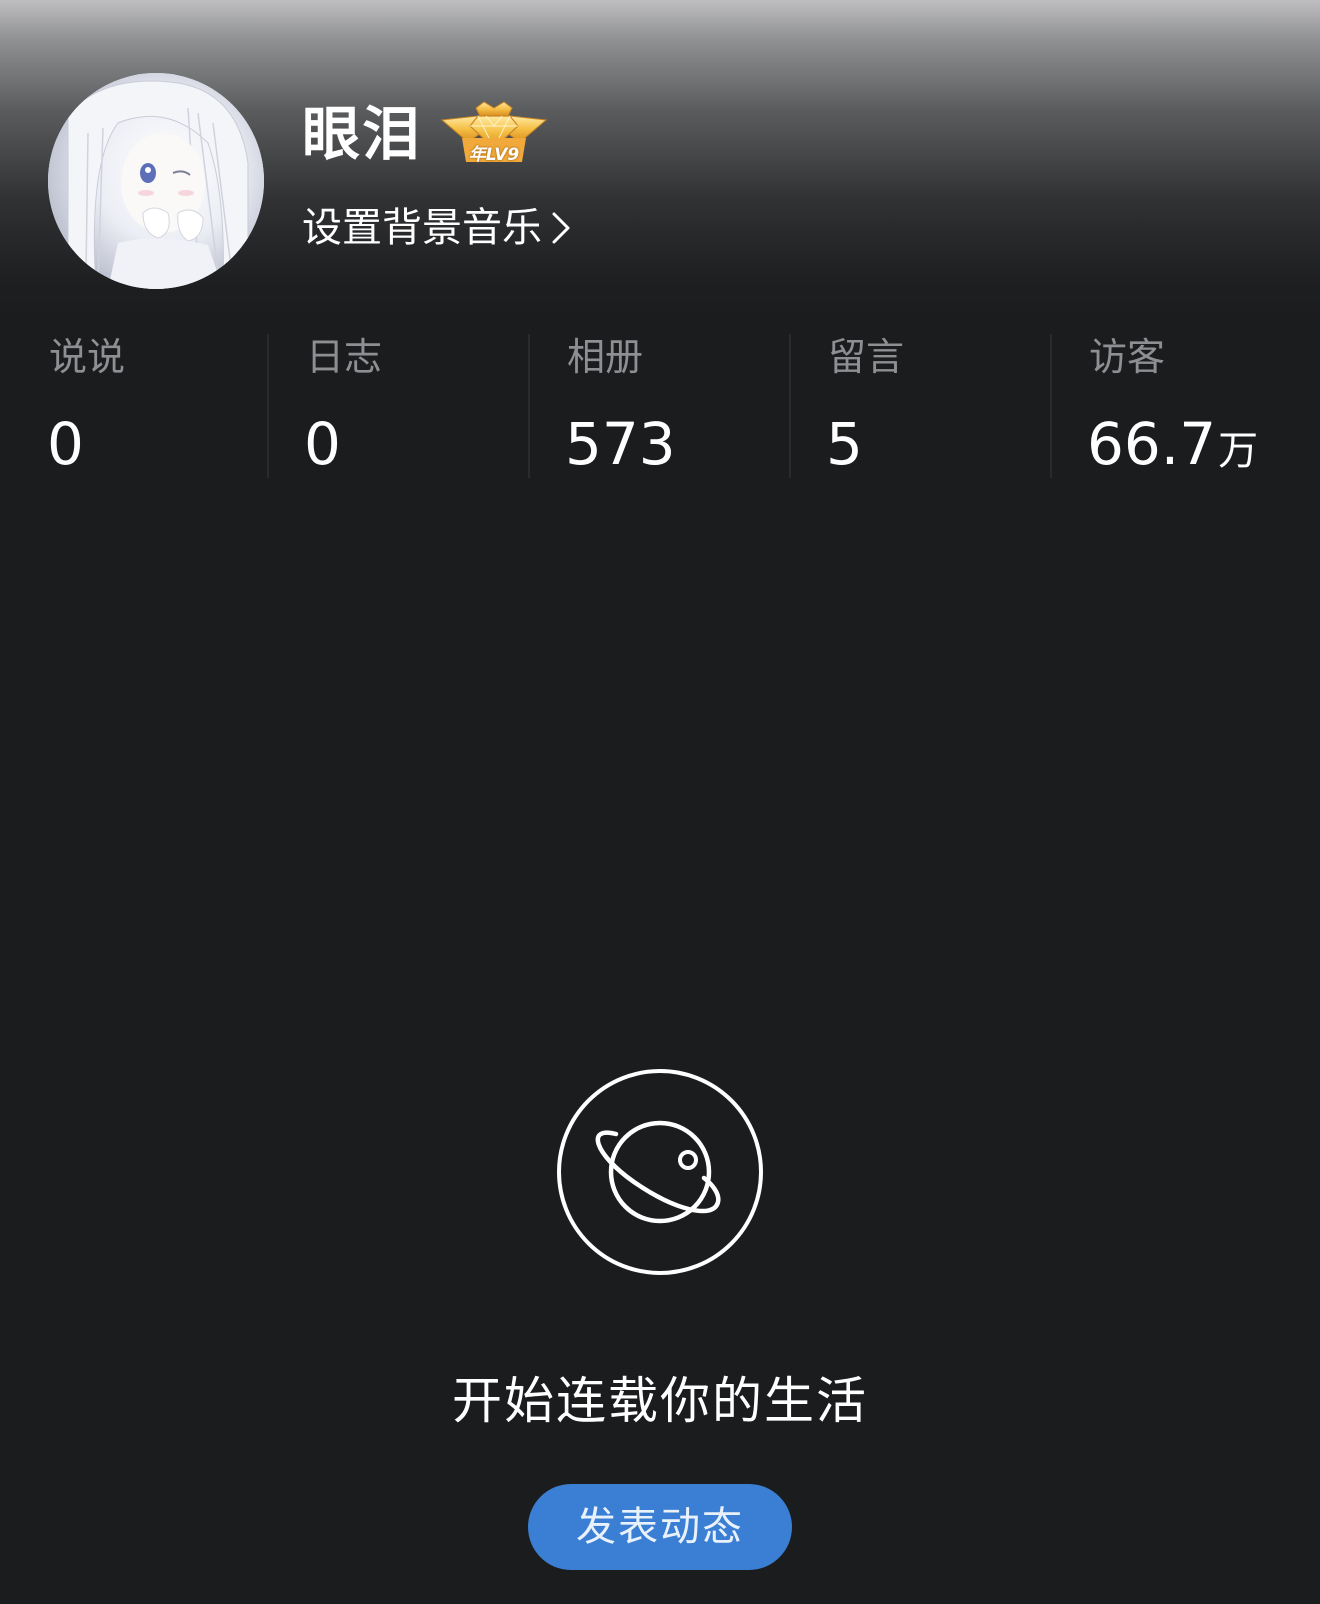 Image resolution: width=1320 pixels, height=1604 pixels. What do you see at coordinates (494, 134) in the screenshot?
I see `vip-badge: 年LV9` at bounding box center [494, 134].